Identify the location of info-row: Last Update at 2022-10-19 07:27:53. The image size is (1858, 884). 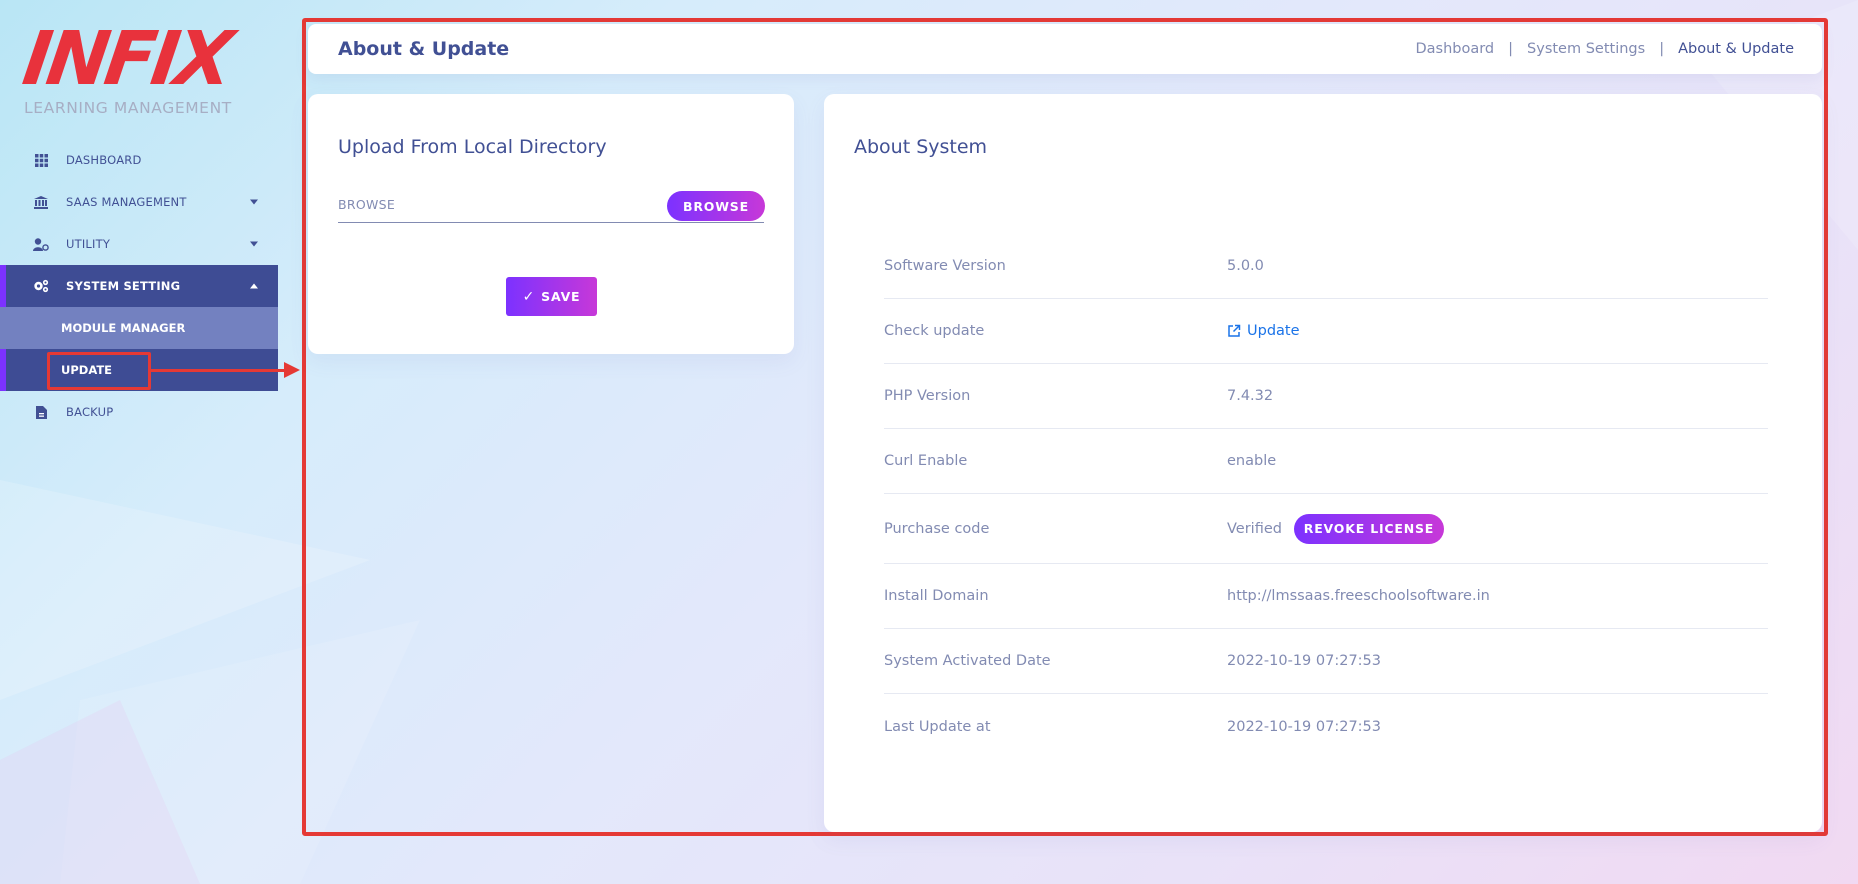
(1326, 726).